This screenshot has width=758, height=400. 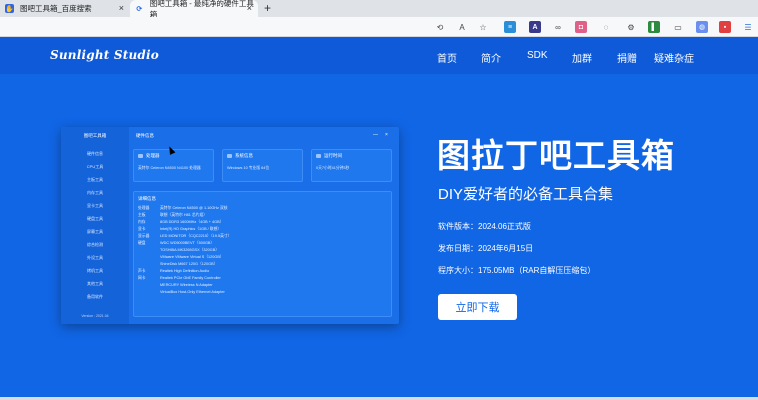 I want to click on mock-menu-item: 备用软件, so click(x=95, y=296).